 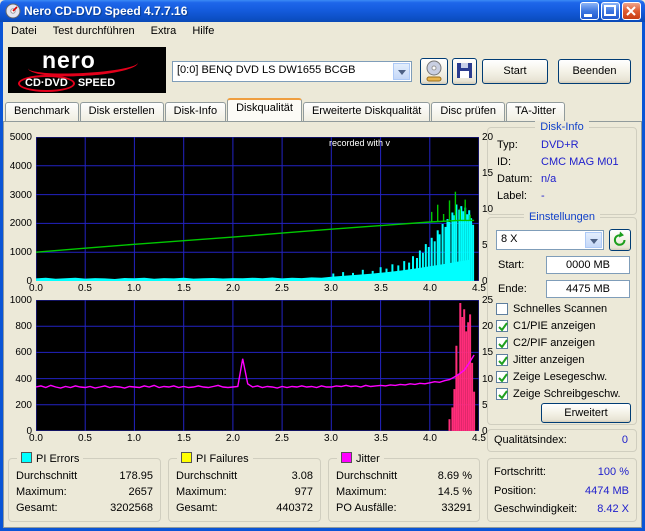 I want to click on save-button, so click(x=464, y=71).